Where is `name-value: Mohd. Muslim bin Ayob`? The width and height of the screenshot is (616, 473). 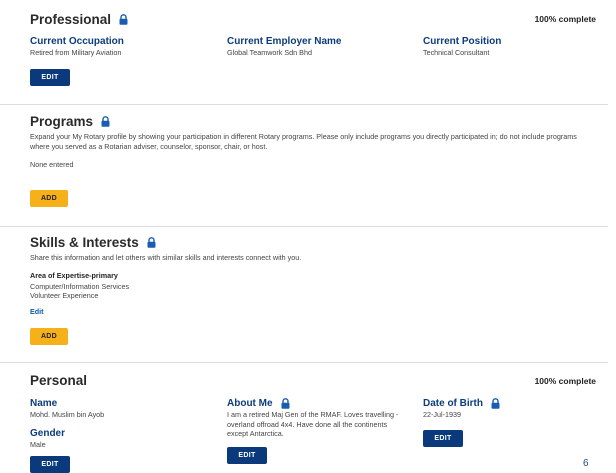
name-value: Mohd. Muslim bin Ayob is located at coordinates (67, 414).